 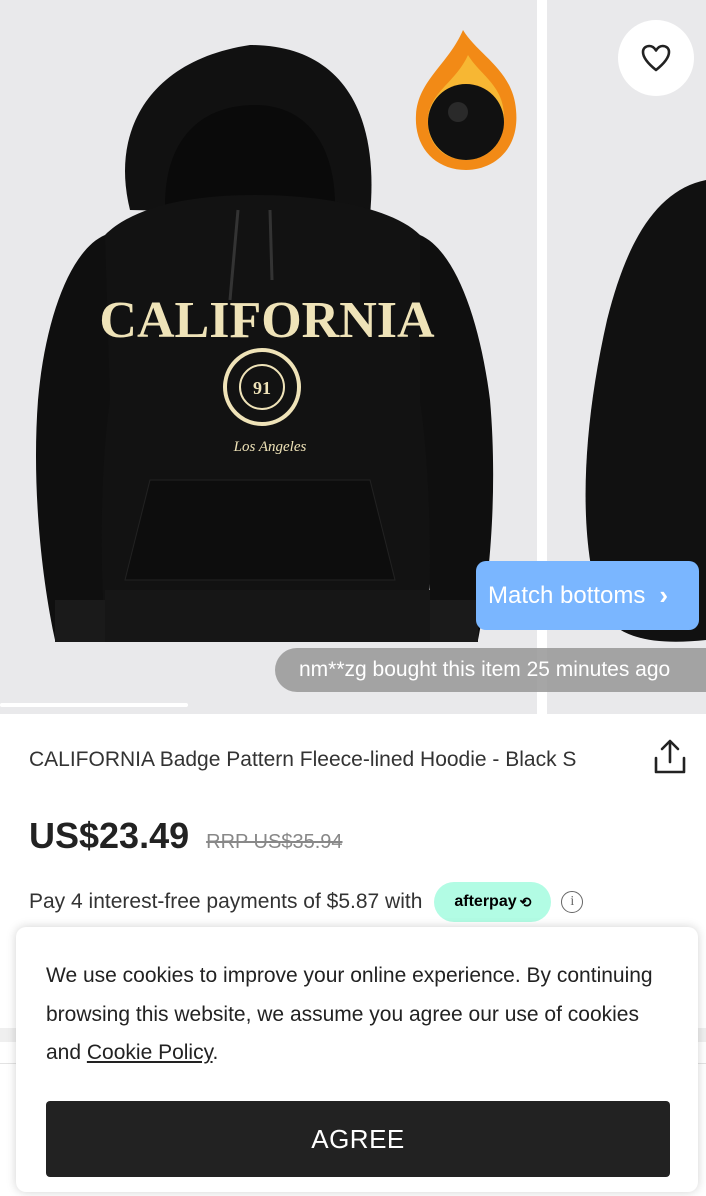 What do you see at coordinates (485, 901) in the screenshot?
I see `afterpay-label: afterpay` at bounding box center [485, 901].